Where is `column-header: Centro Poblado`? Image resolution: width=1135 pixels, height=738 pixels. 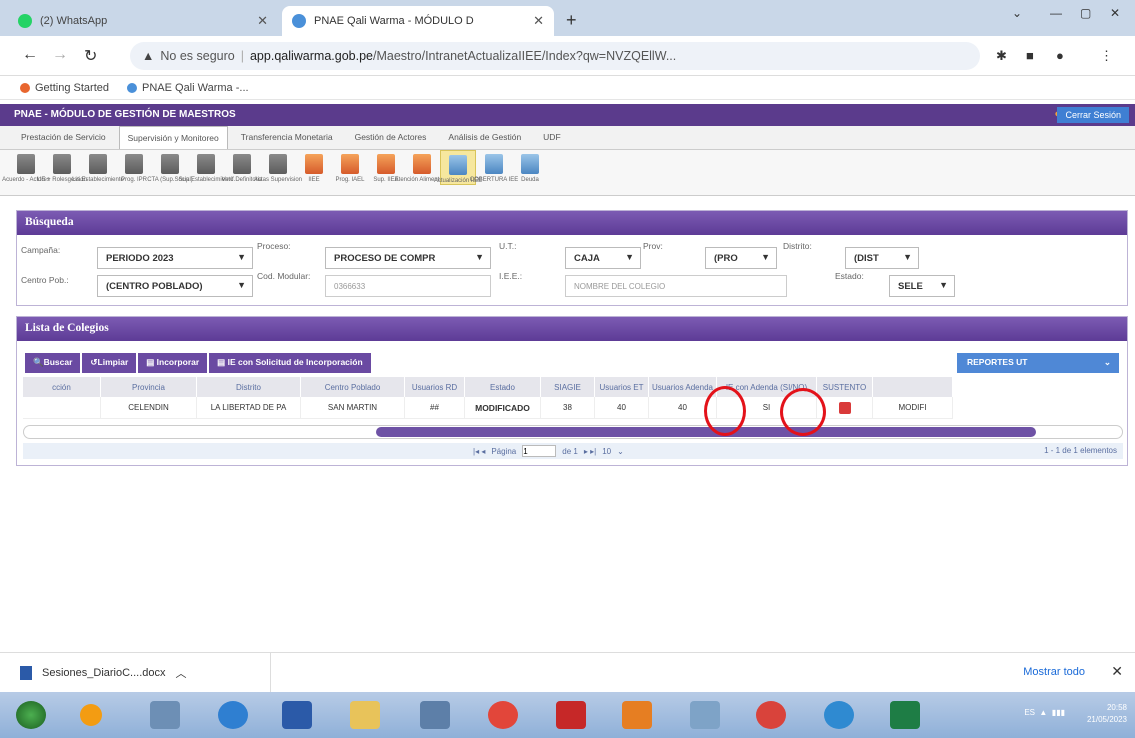 column-header: Centro Poblado is located at coordinates (353, 387).